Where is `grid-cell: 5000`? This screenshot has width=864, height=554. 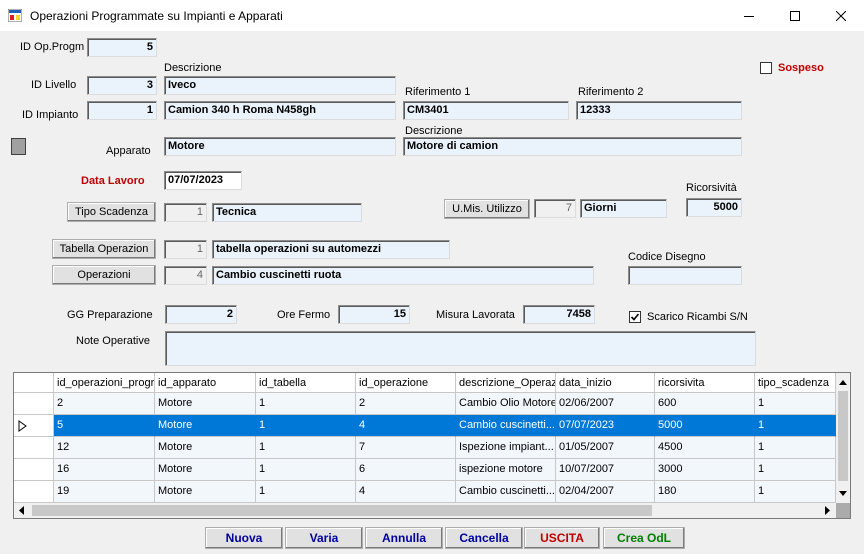
grid-cell: 5000 is located at coordinates (705, 426).